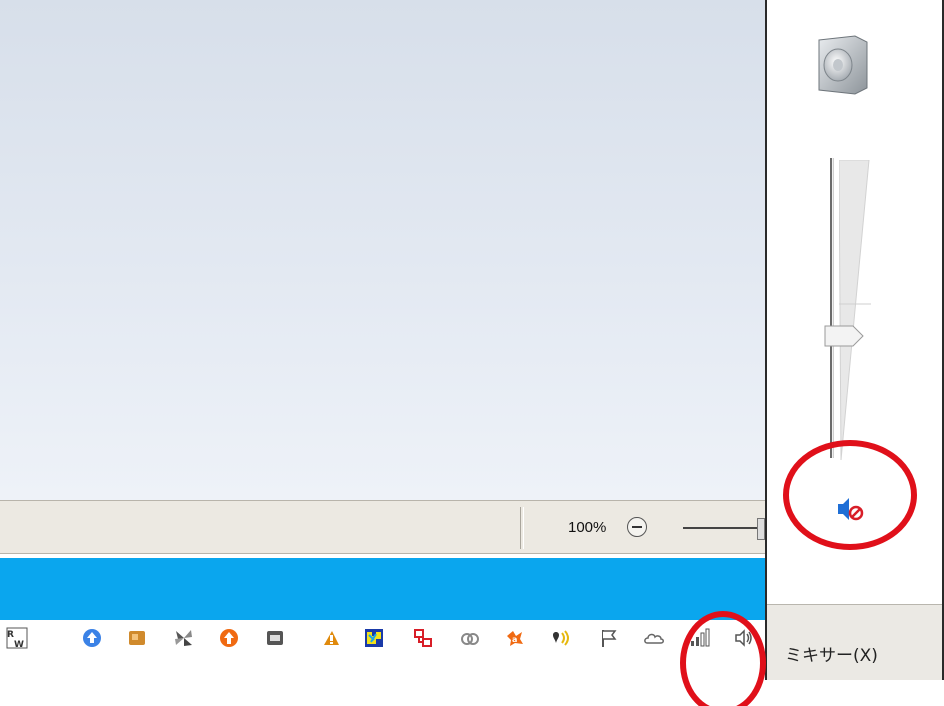 The height and width of the screenshot is (706, 944). I want to click on onedrive-icon, so click(654, 638).